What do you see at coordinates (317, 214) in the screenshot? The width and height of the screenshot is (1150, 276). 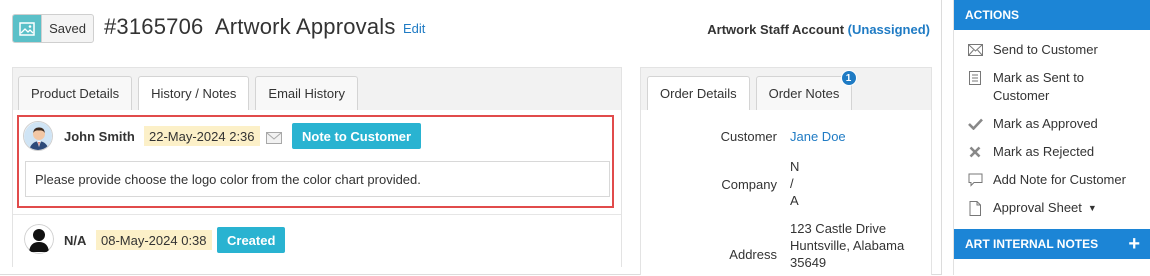 I see `divider` at bounding box center [317, 214].